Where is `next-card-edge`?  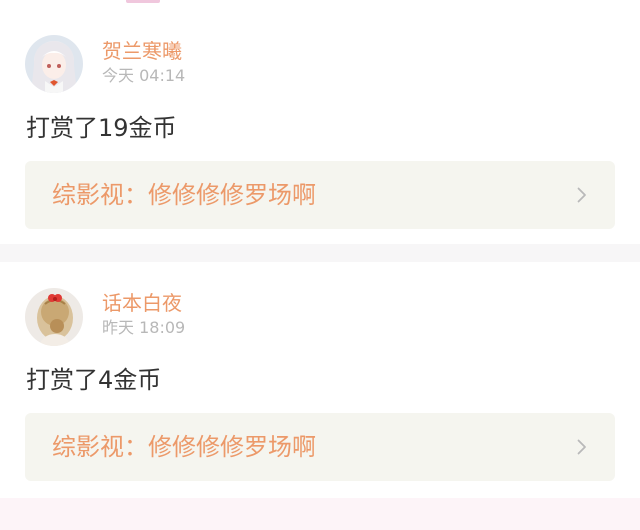 next-card-edge is located at coordinates (320, 514).